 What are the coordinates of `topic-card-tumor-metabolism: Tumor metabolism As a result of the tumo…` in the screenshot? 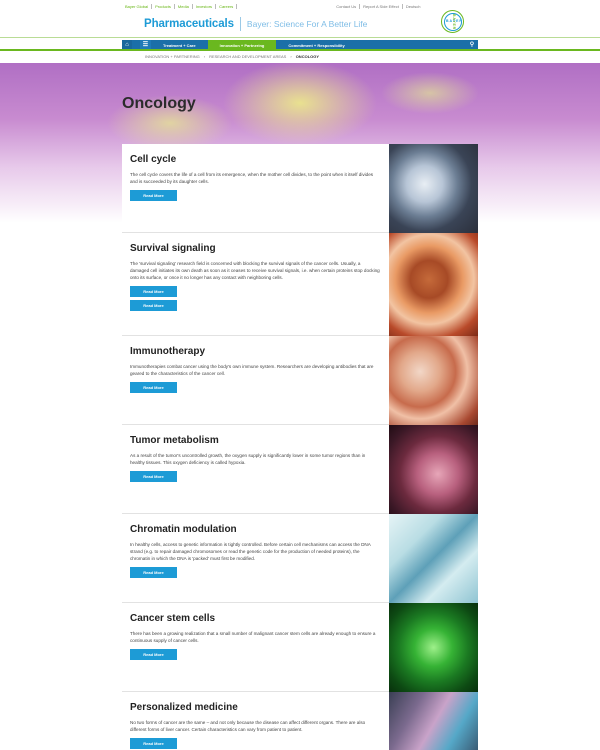 It's located at (300, 469).